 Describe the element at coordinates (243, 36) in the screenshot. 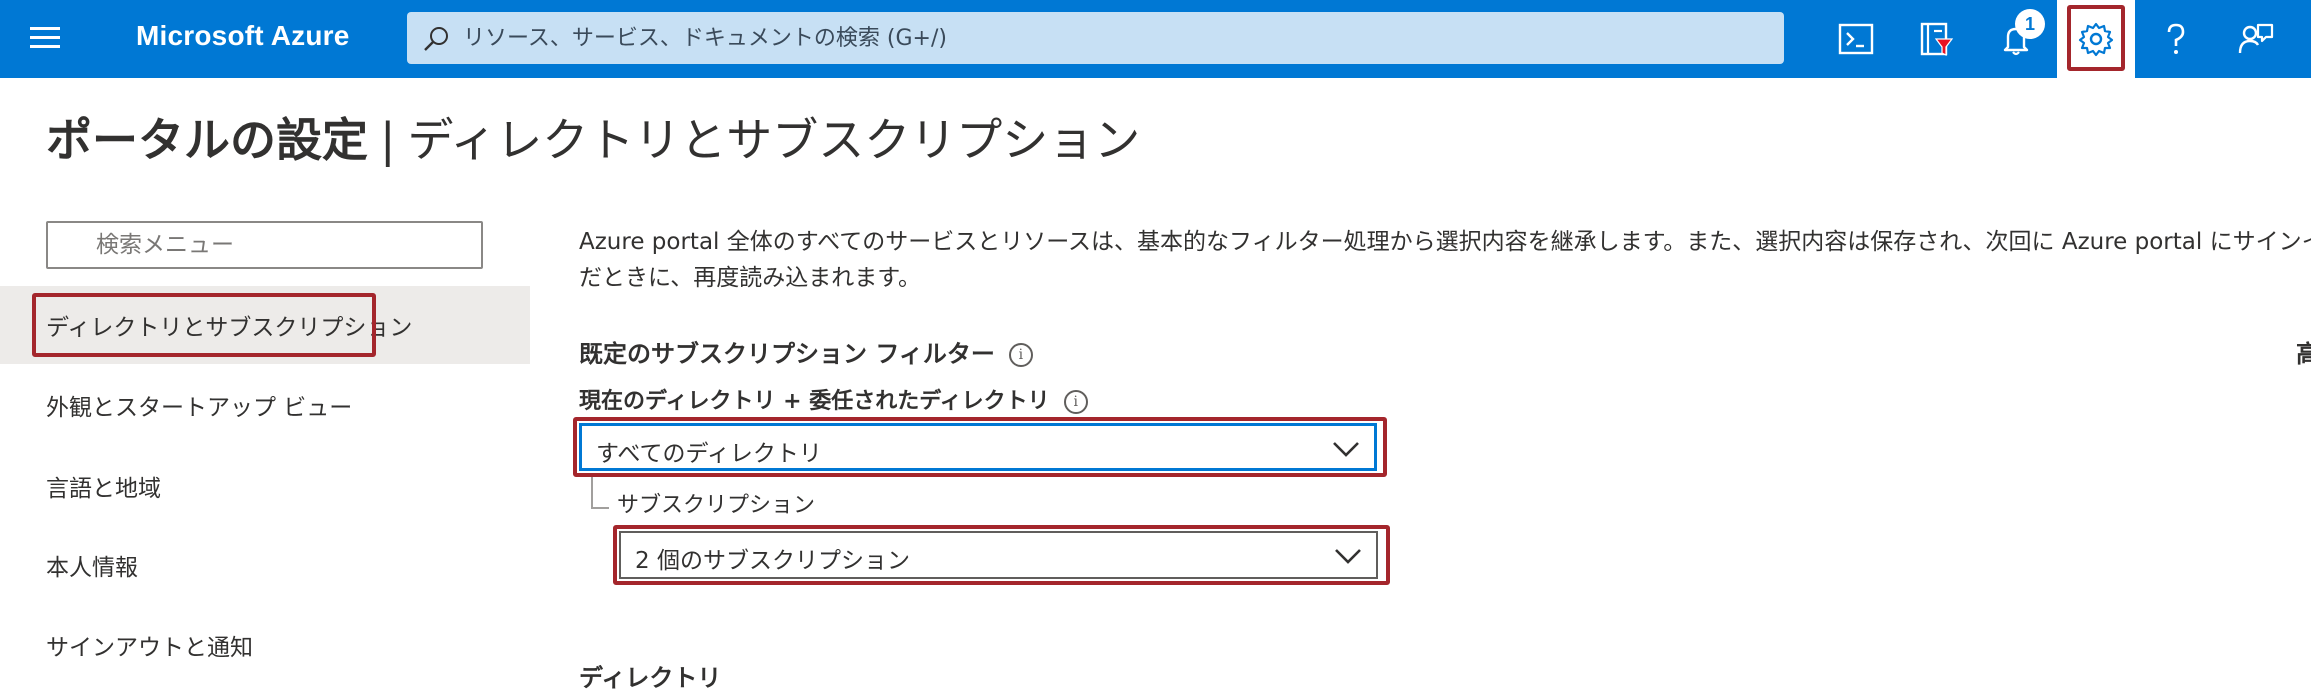

I see `brand-title: Microsoft Azure` at that location.